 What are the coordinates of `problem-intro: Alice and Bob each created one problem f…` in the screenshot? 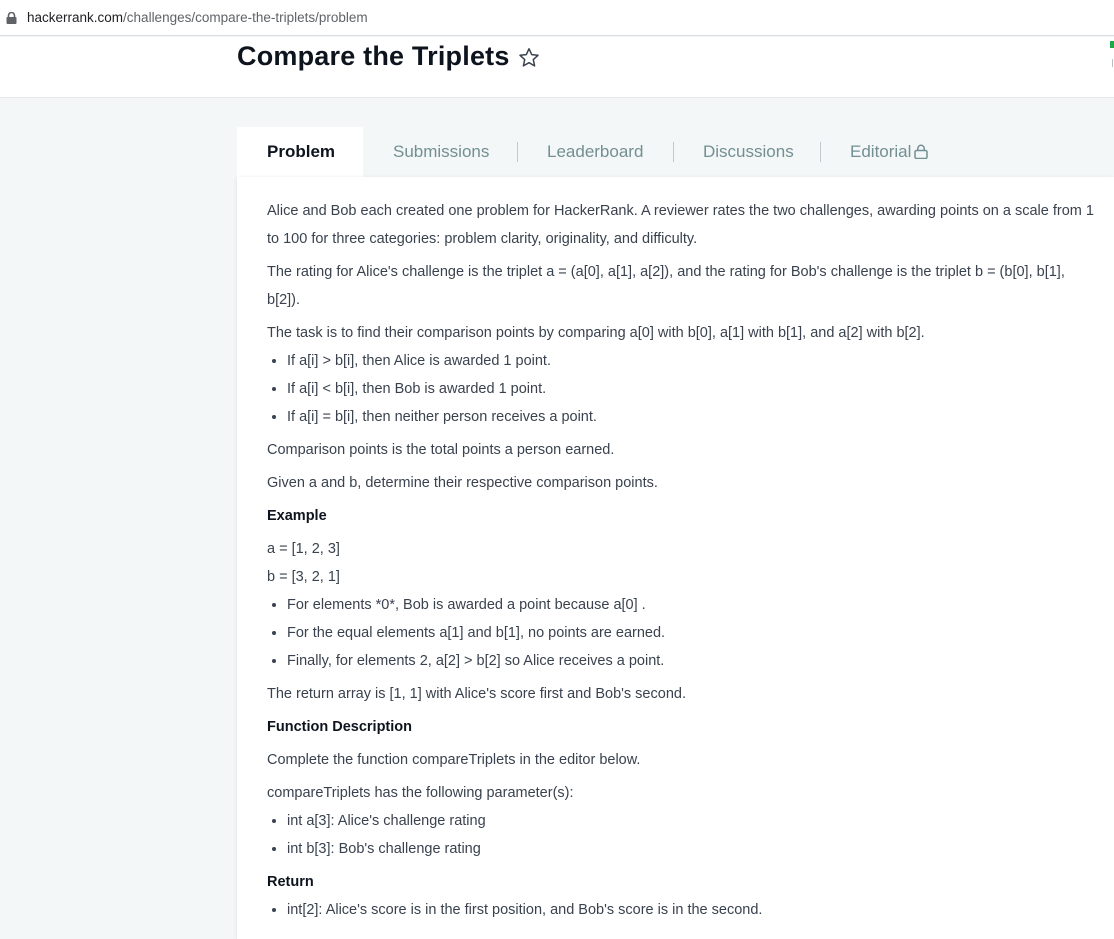 It's located at (680, 225).